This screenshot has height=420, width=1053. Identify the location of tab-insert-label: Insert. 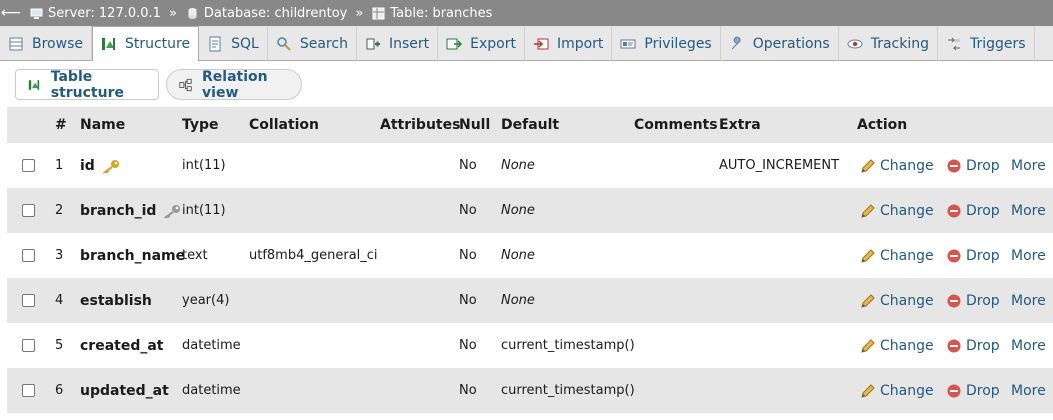
(409, 43).